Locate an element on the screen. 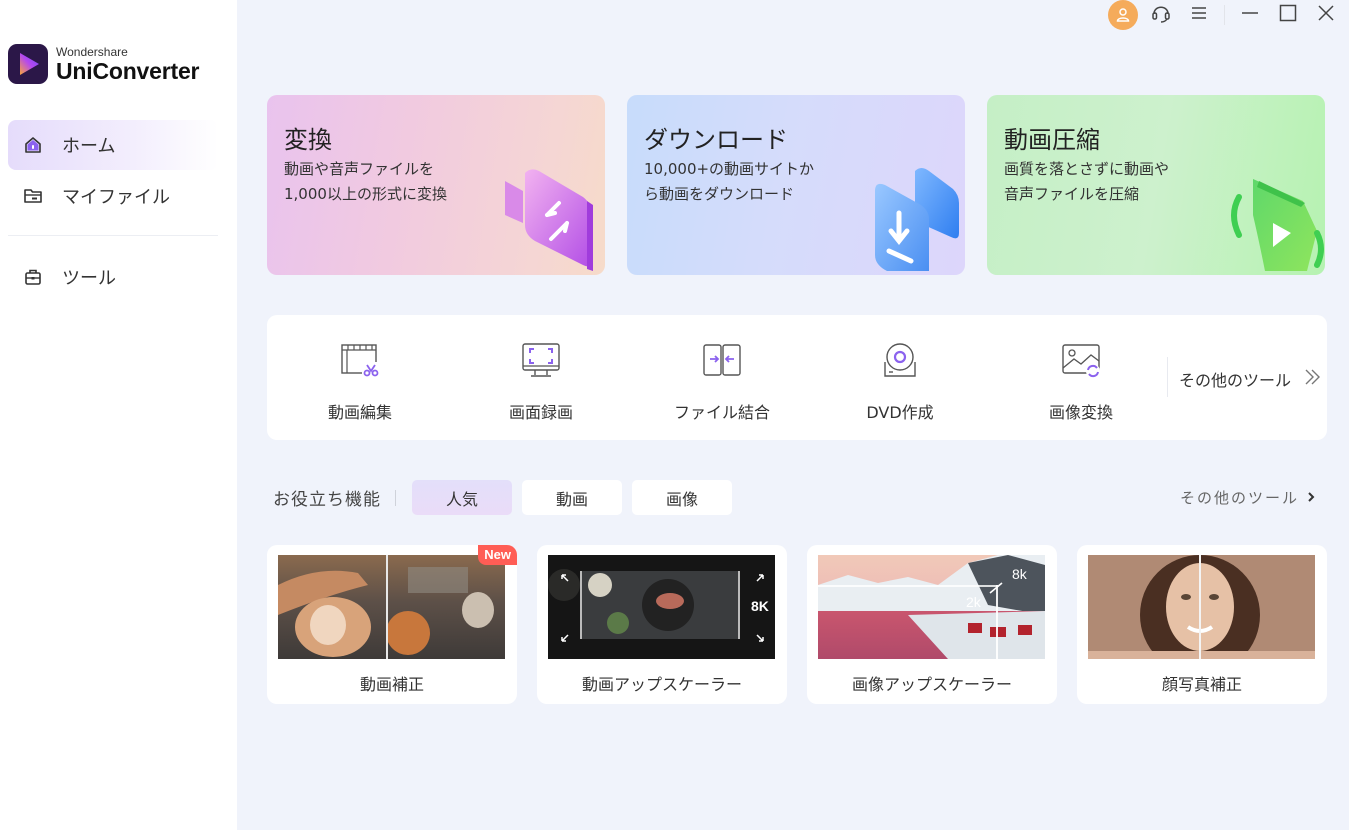 This screenshot has width=1349, height=830. support-button is located at coordinates (1161, 15).